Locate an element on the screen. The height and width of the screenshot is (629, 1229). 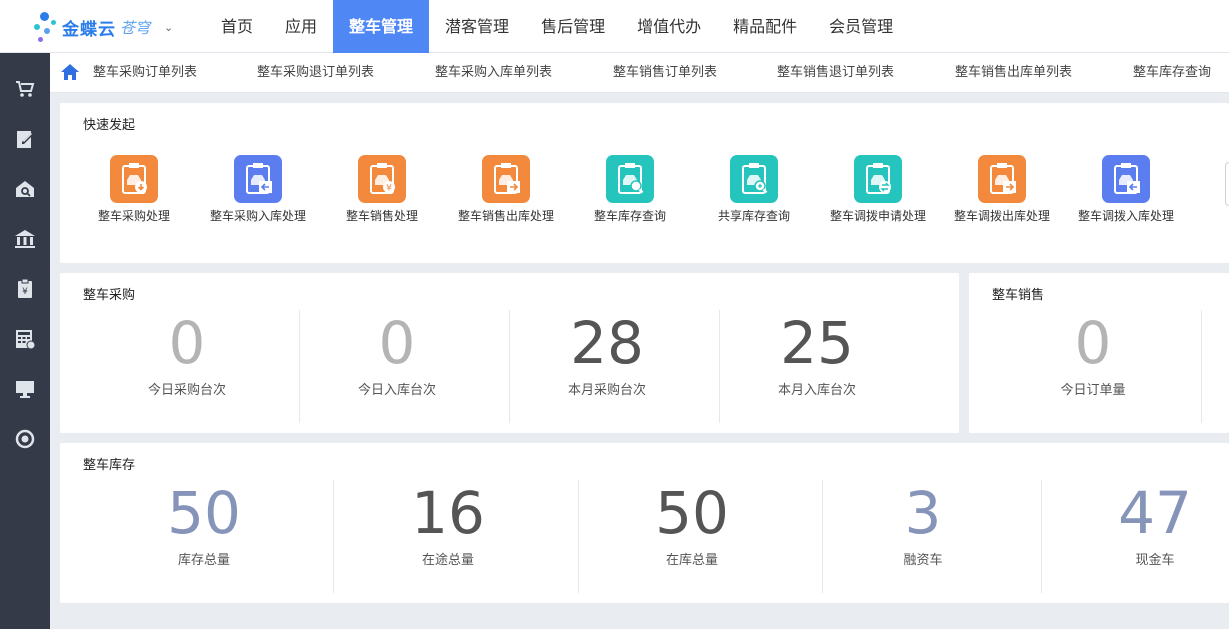
brand-product: 苍穹 is located at coordinates (135, 27).